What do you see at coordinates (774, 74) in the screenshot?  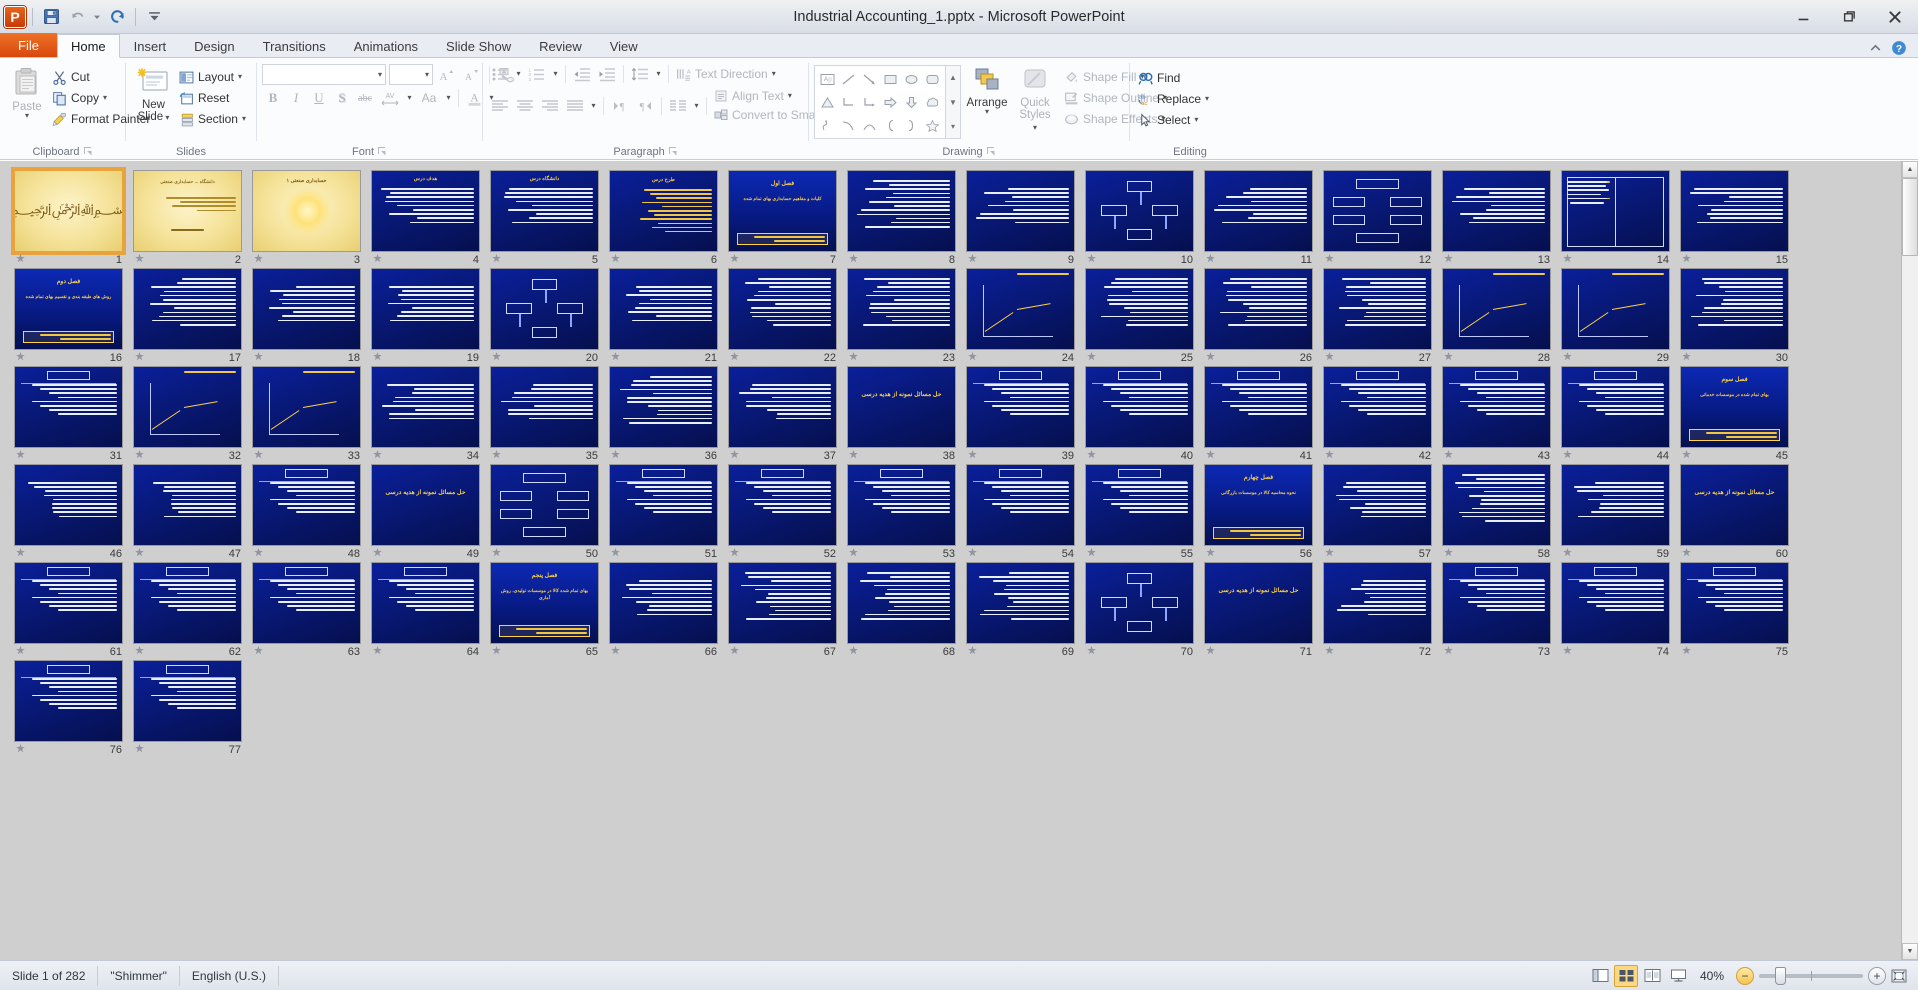 I see `text-direction-dropdown-icon: ▾` at bounding box center [774, 74].